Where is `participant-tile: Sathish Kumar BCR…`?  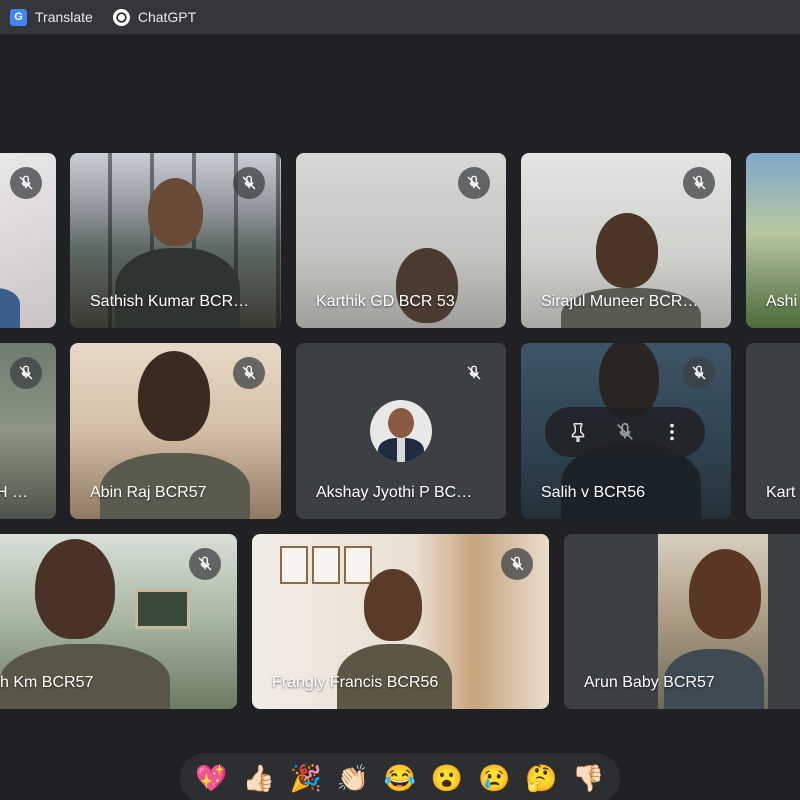
participant-tile: Sathish Kumar BCR… is located at coordinates (175, 240).